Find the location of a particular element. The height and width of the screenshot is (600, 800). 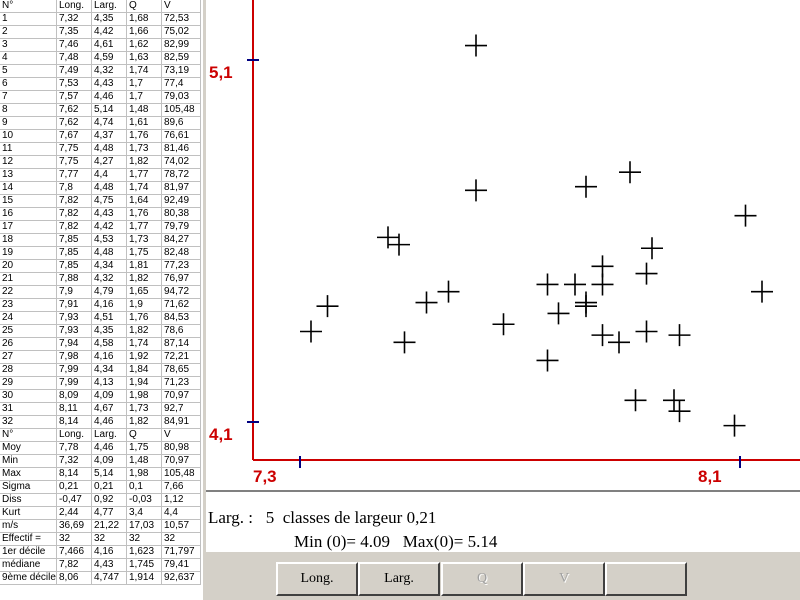

table-cell: 14 is located at coordinates (28, 188).